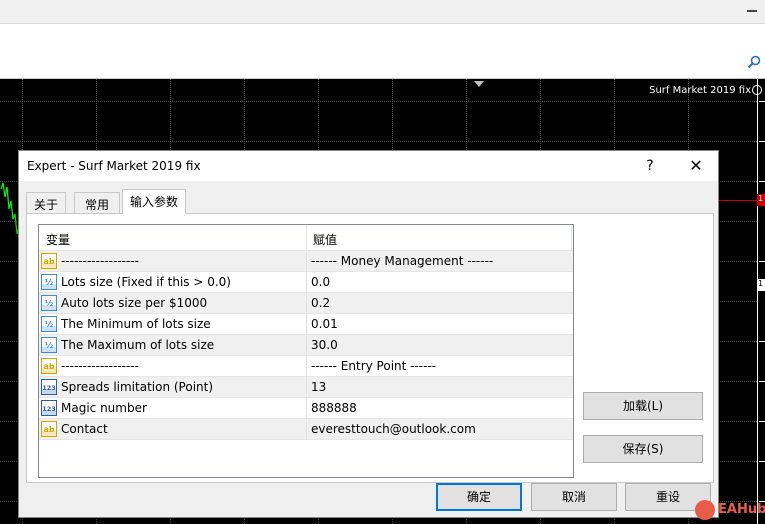  I want to click on table-row: ½ Auto lots size per $1000 0.2, so click(306, 303).